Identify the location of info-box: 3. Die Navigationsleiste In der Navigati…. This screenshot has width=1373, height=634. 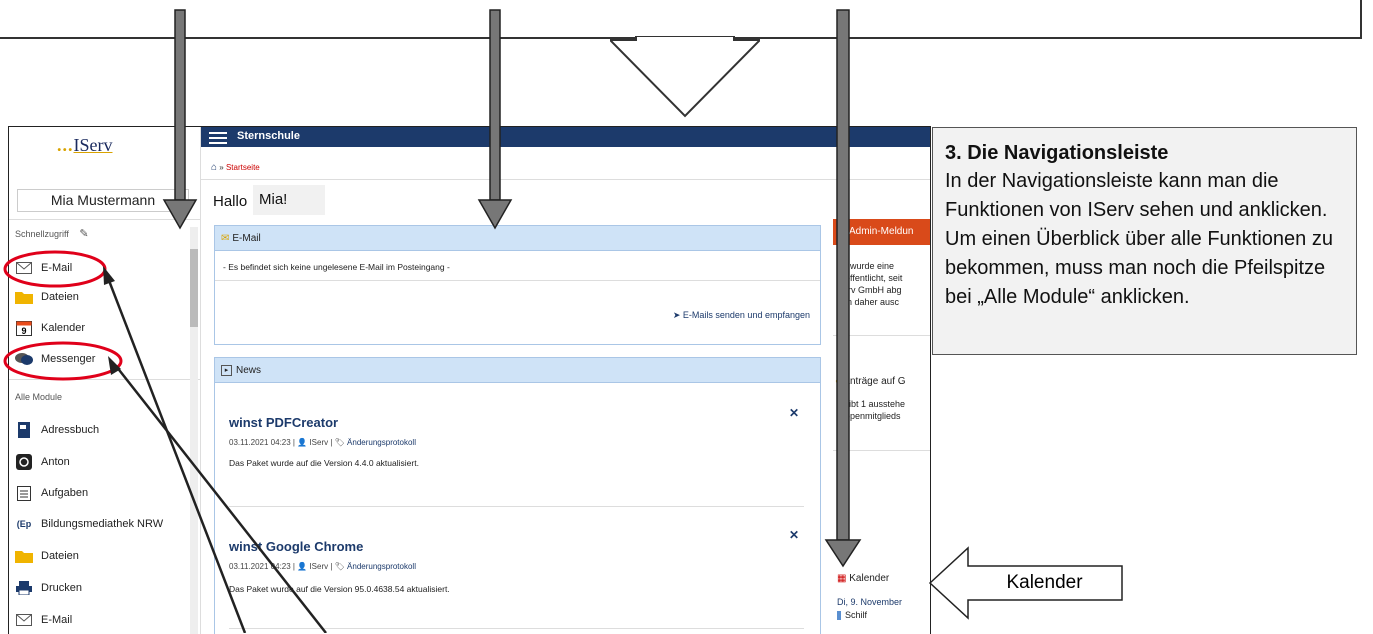
(1144, 241).